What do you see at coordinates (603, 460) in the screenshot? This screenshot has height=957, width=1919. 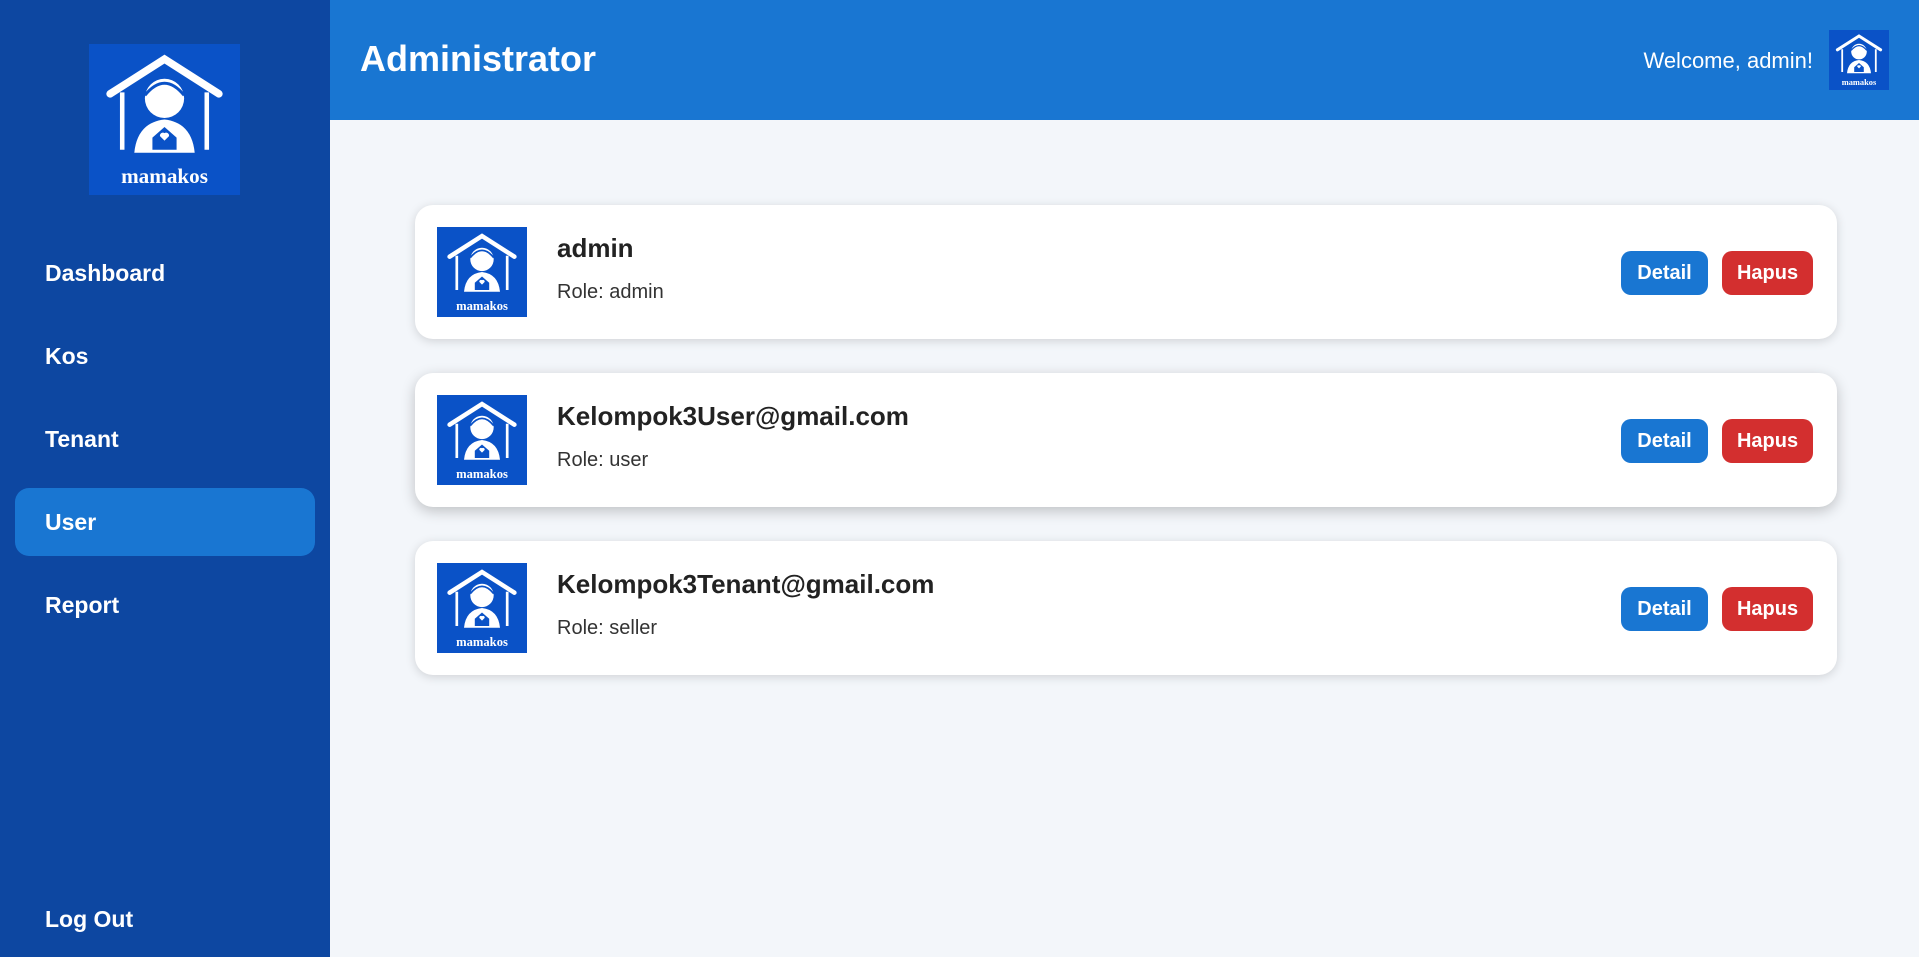 I see `user-role: Role: user` at bounding box center [603, 460].